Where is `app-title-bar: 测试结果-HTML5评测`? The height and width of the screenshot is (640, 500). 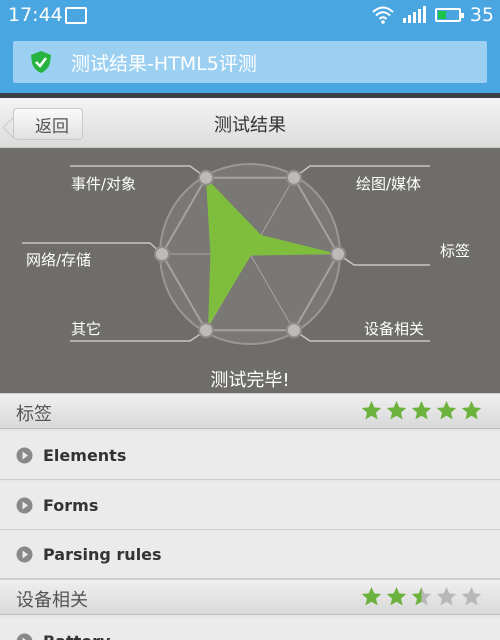 app-title-bar: 测试结果-HTML5评测 is located at coordinates (250, 63).